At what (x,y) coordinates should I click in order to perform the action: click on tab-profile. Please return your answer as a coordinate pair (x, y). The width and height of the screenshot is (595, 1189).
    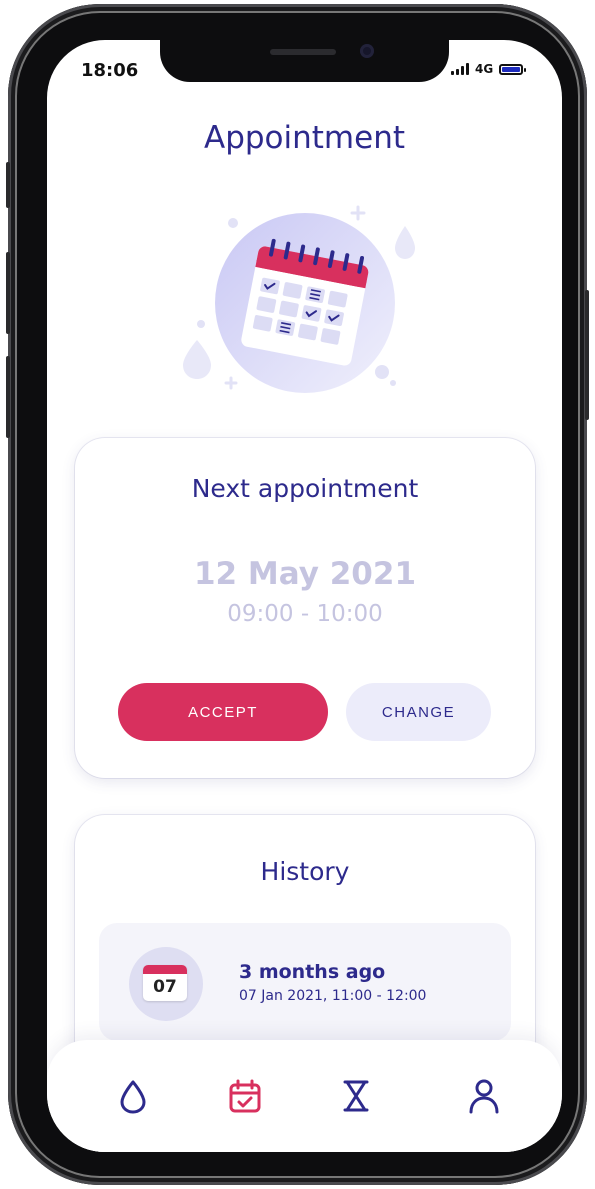
    Looking at the image, I should click on (484, 1096).